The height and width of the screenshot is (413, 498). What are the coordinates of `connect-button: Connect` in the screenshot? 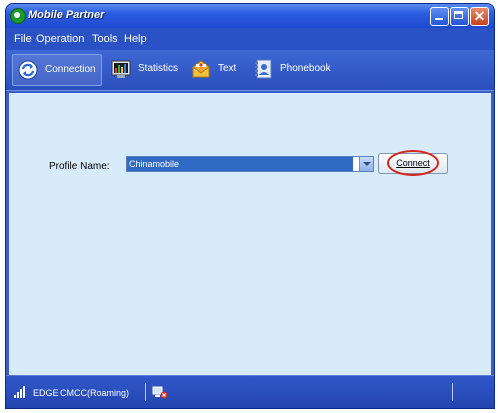 It's located at (413, 163).